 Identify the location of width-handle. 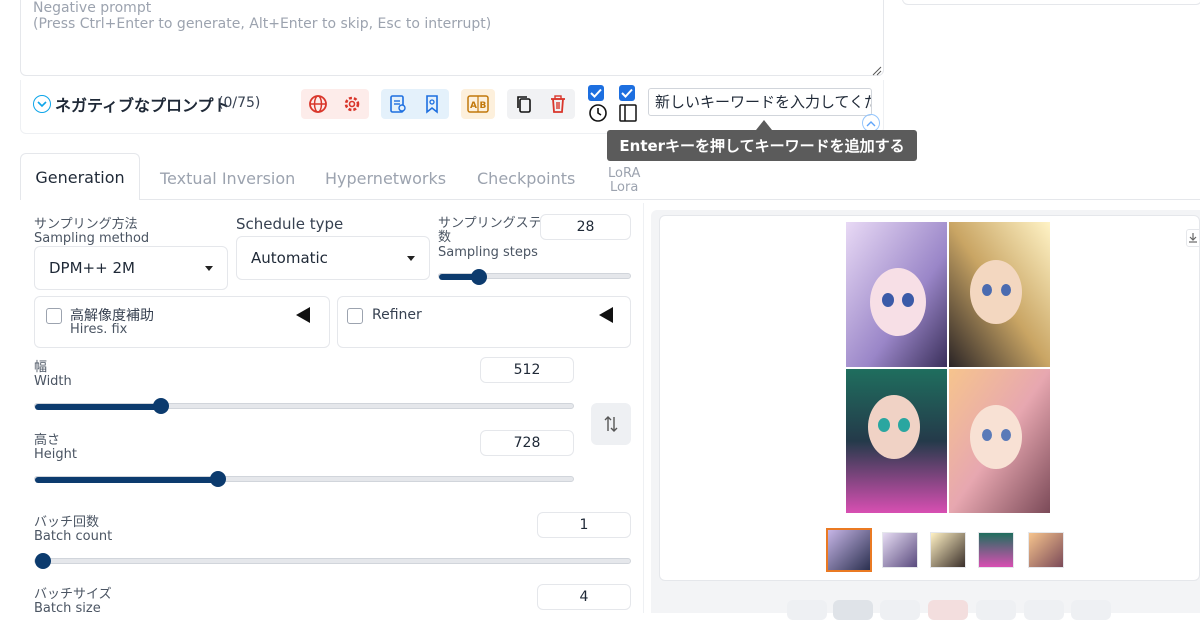
(161, 406).